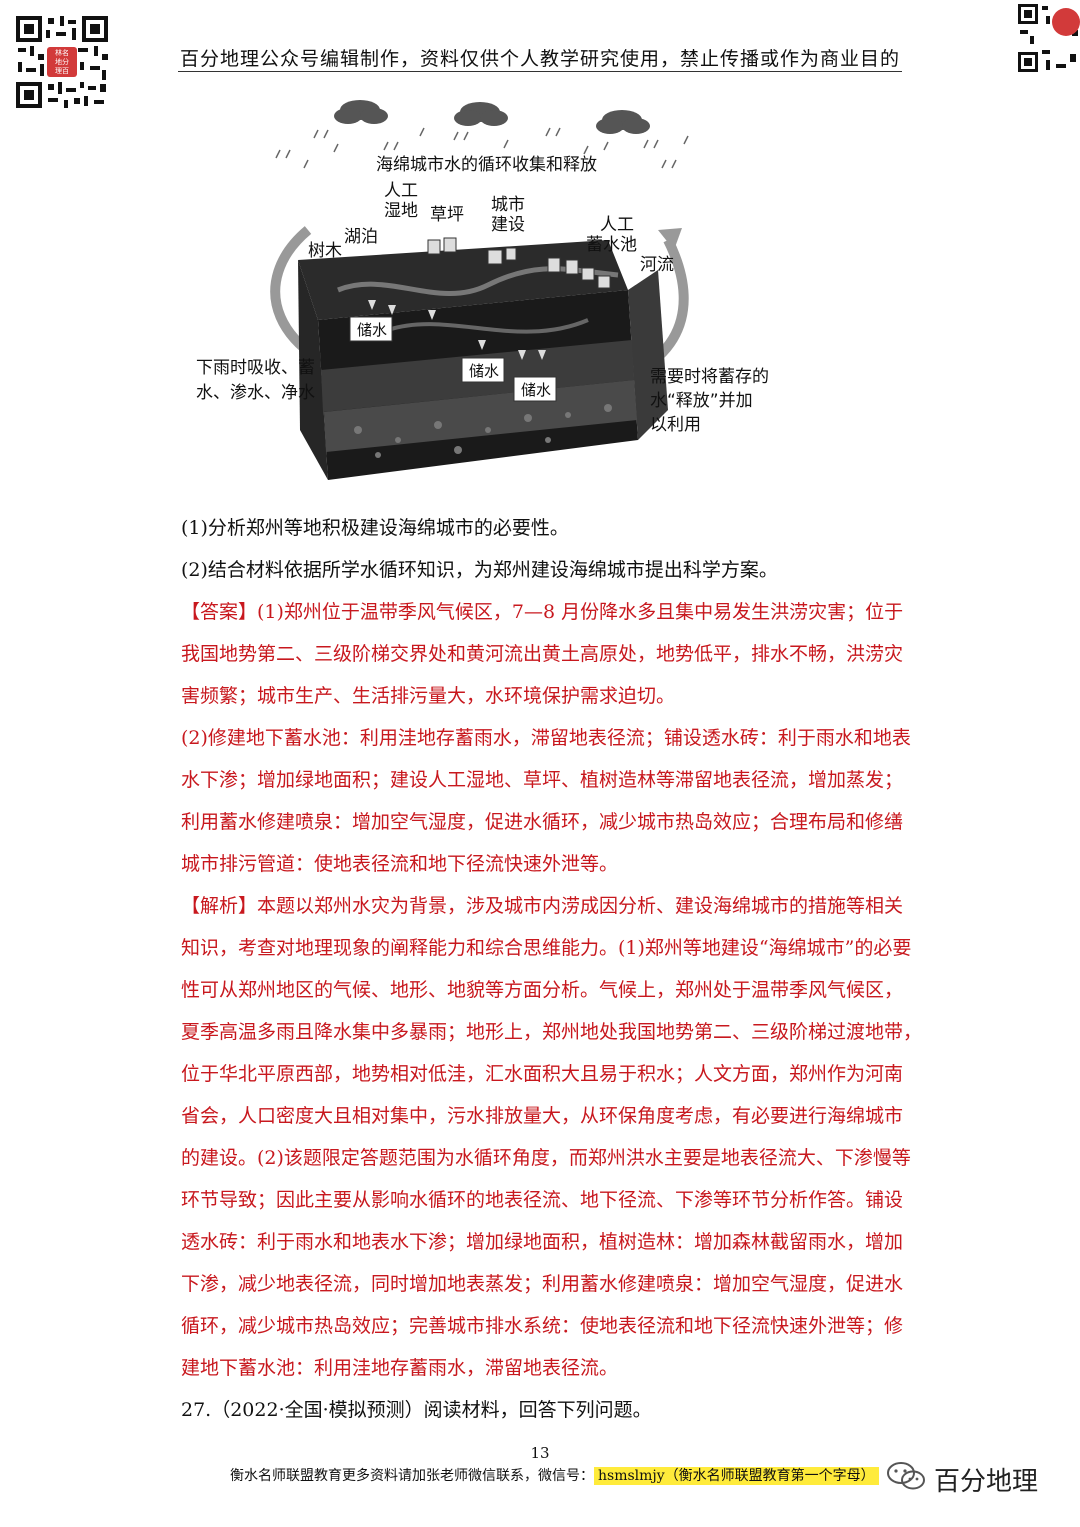  What do you see at coordinates (325, 251) in the screenshot?
I see `label-tree: 树木` at bounding box center [325, 251].